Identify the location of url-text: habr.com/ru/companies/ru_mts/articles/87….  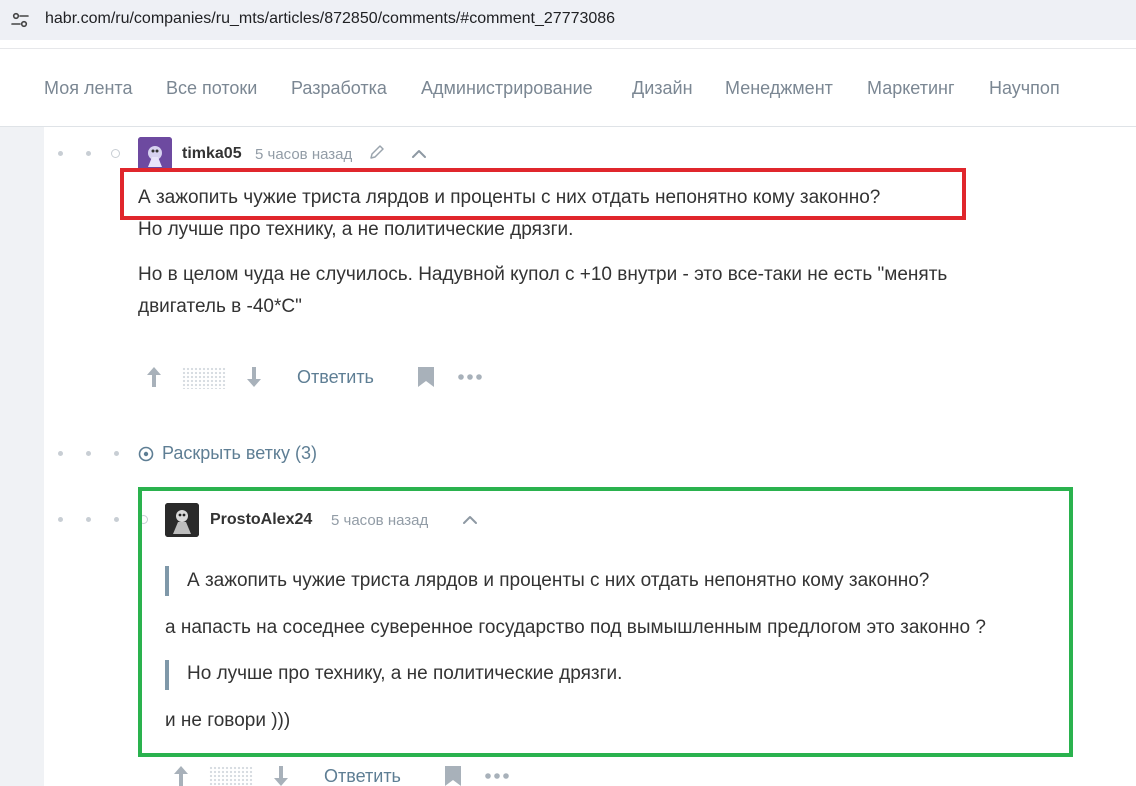
(330, 19).